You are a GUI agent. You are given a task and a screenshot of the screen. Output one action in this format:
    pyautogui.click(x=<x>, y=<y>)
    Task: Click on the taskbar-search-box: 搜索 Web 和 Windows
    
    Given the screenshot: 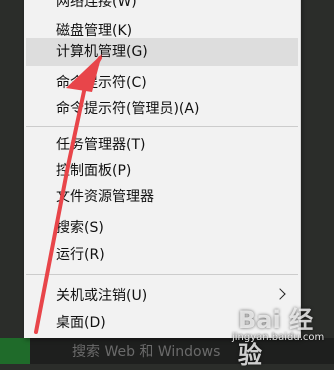 What is the action you would take?
    pyautogui.click(x=166, y=352)
    